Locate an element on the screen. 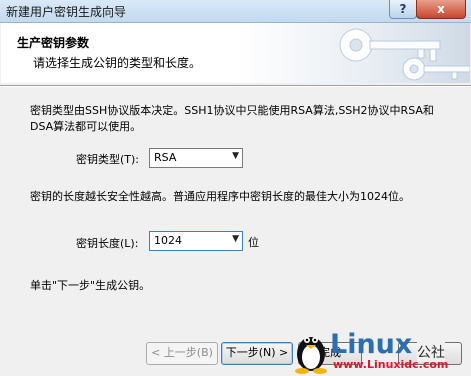 The width and height of the screenshot is (471, 376). watermark-brand: Linux is located at coordinates (371, 344).